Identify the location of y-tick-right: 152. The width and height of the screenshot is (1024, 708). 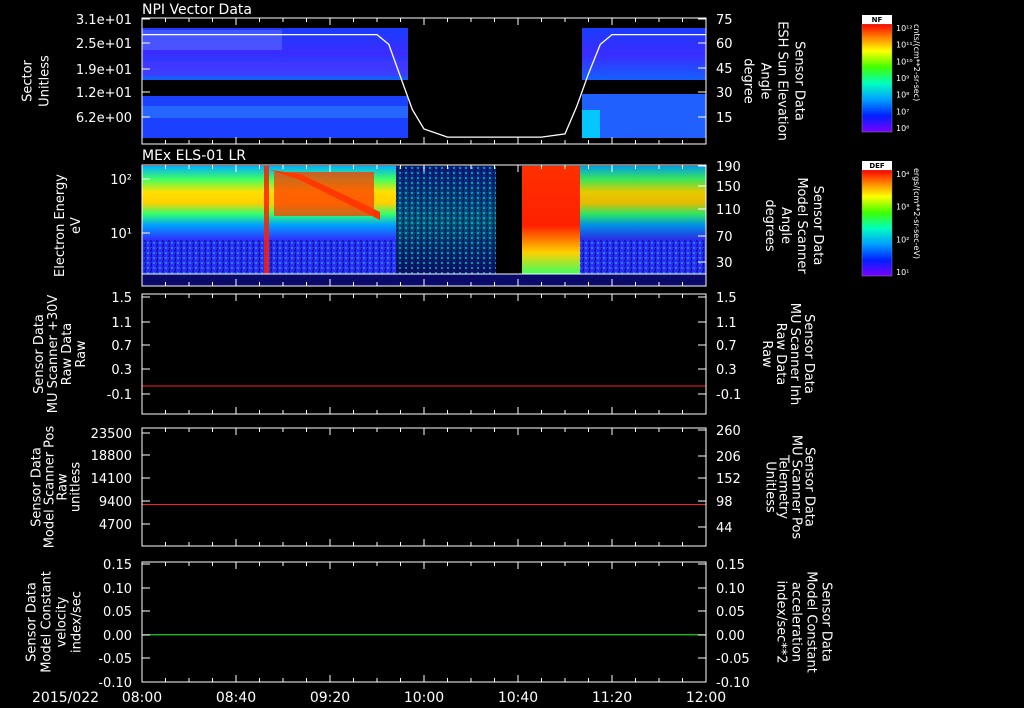
(728, 479).